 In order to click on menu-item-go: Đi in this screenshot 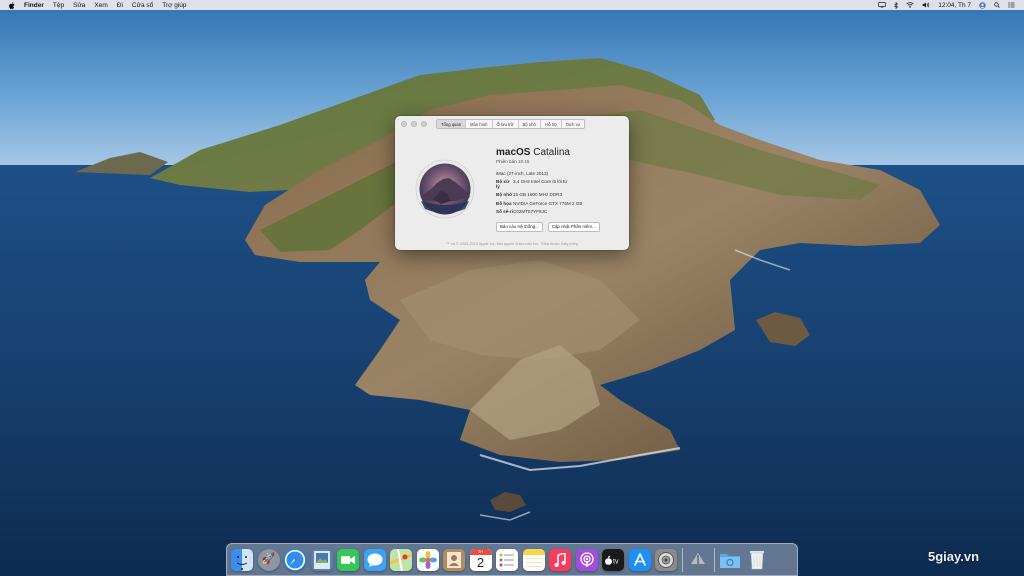, I will do `click(120, 5)`.